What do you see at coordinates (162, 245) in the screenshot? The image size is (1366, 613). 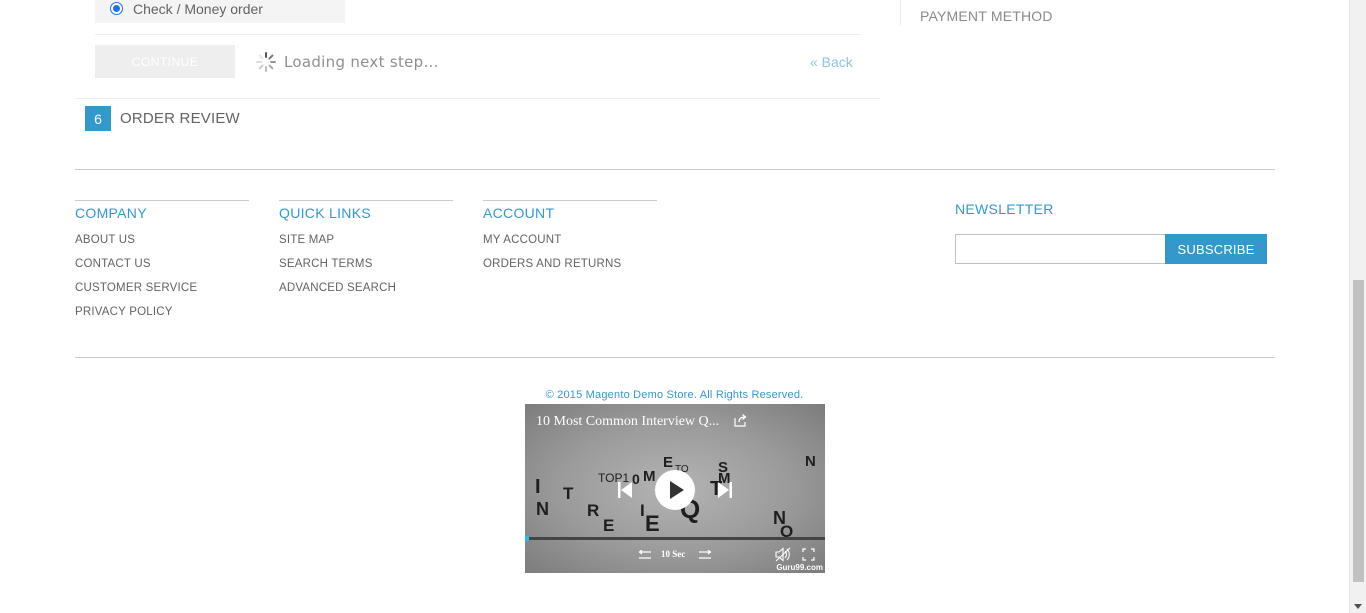 I see `footer-link-about-us: ABOUT US` at bounding box center [162, 245].